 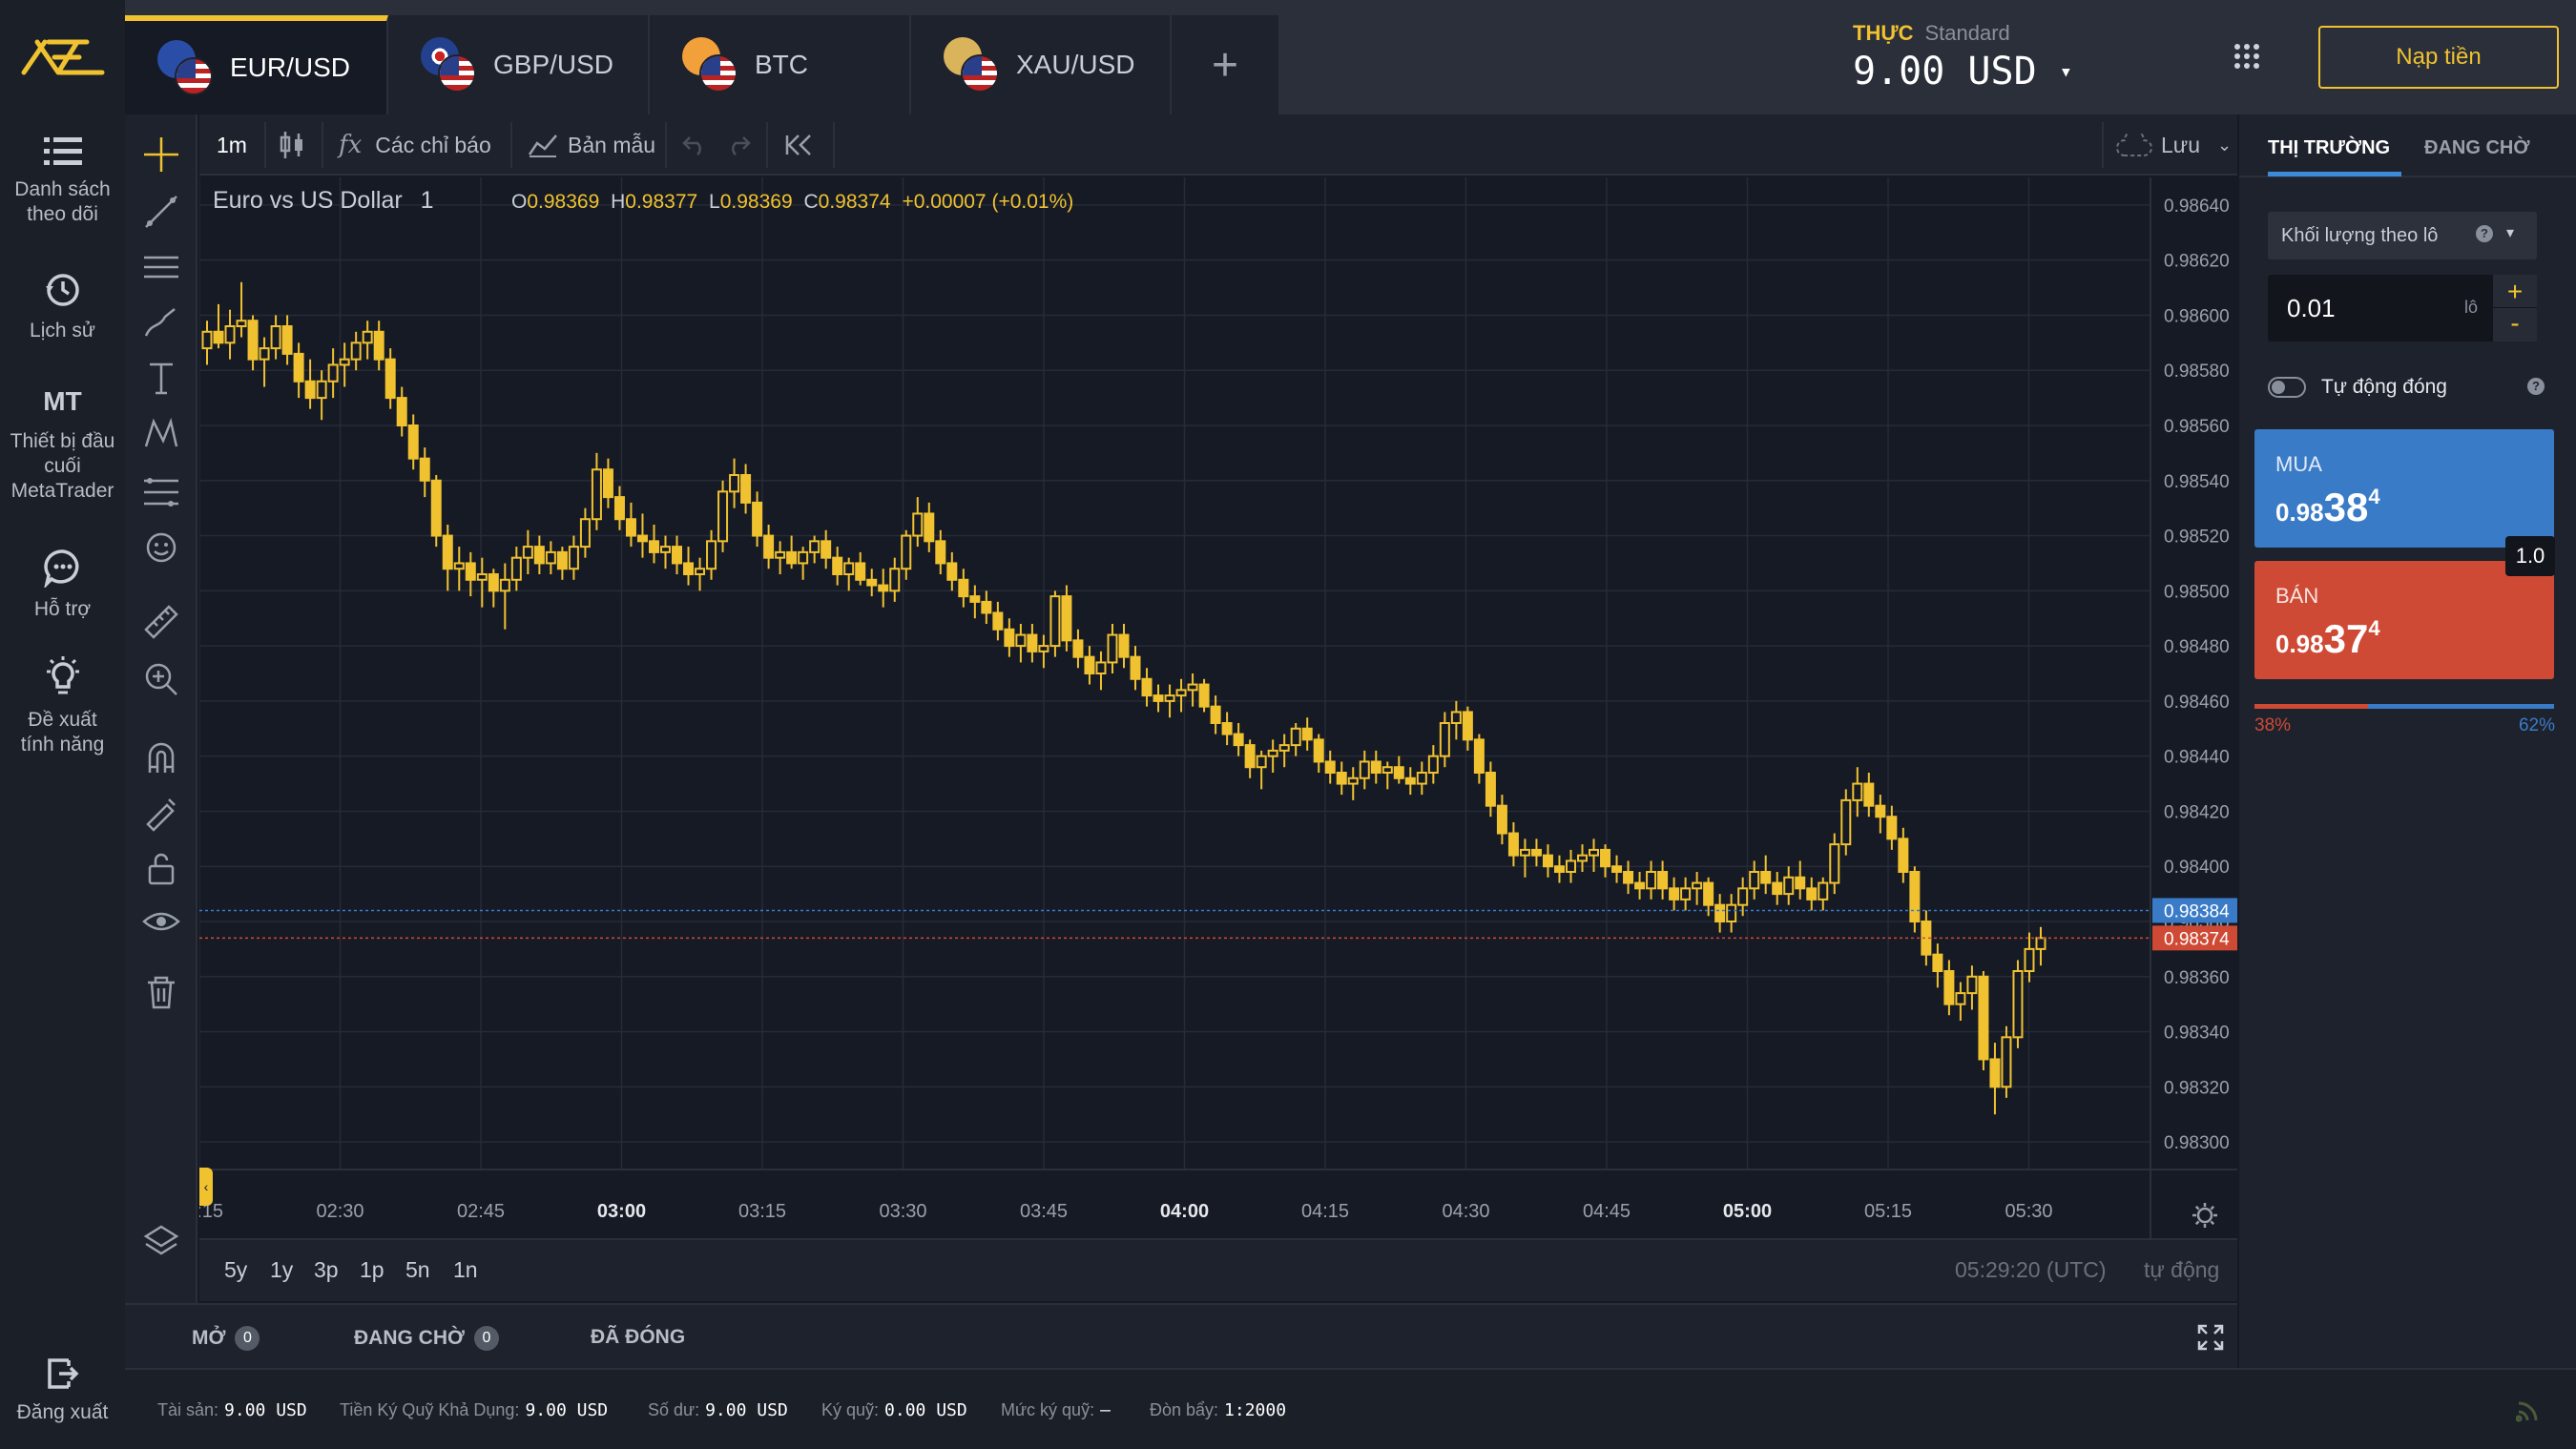 I want to click on tab-eur-usd: EUR/USD, so click(x=256, y=64).